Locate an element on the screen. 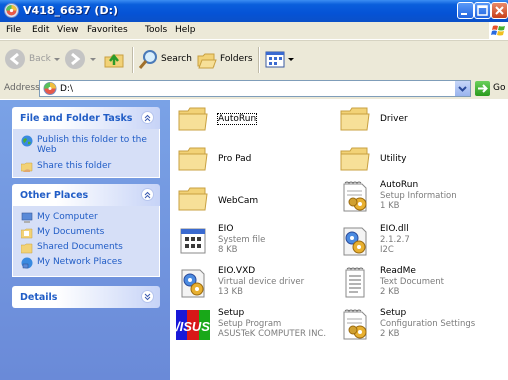 This screenshot has height=380, width=508. expand-chevron-icon is located at coordinates (147, 296).